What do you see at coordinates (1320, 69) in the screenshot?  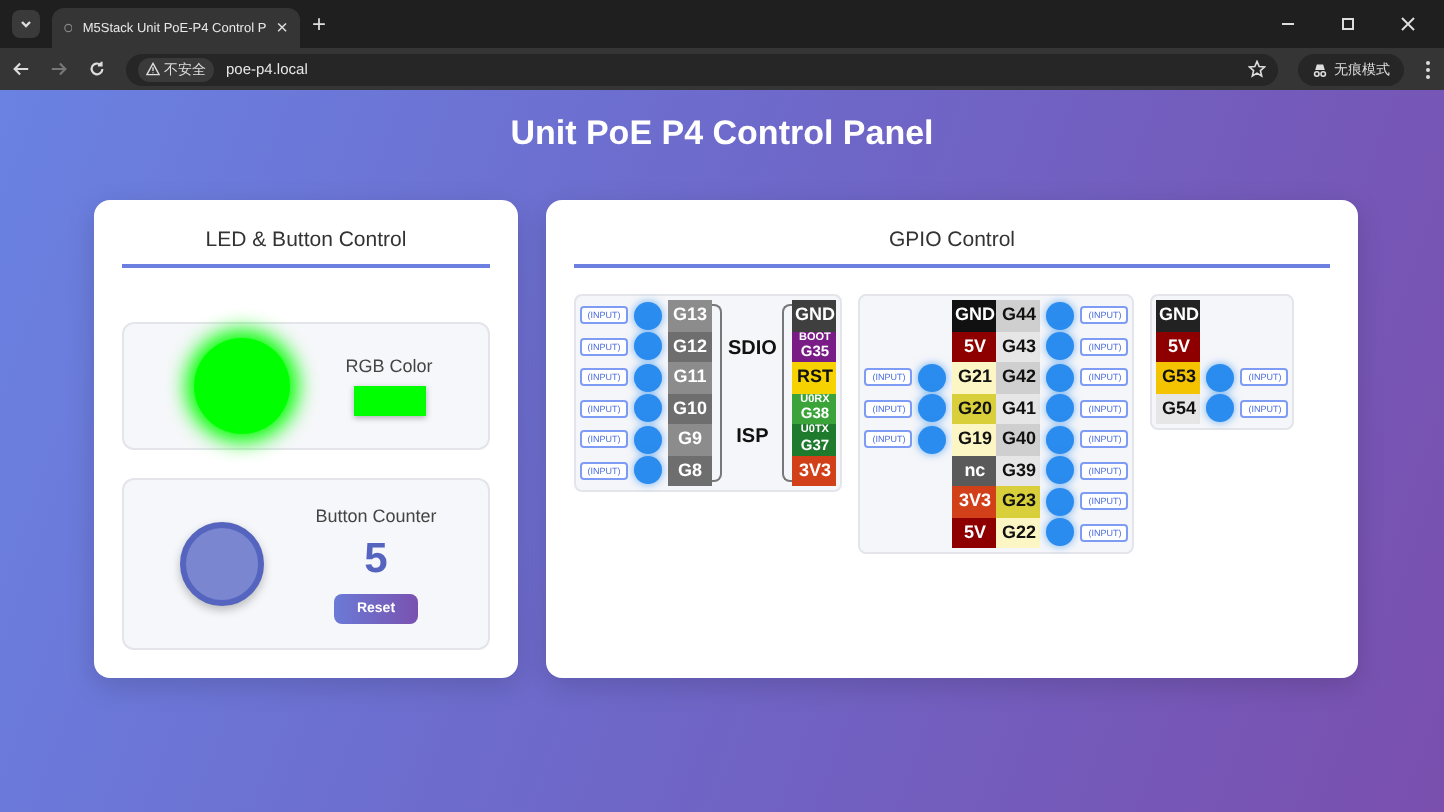 I see `incognito-icon` at bounding box center [1320, 69].